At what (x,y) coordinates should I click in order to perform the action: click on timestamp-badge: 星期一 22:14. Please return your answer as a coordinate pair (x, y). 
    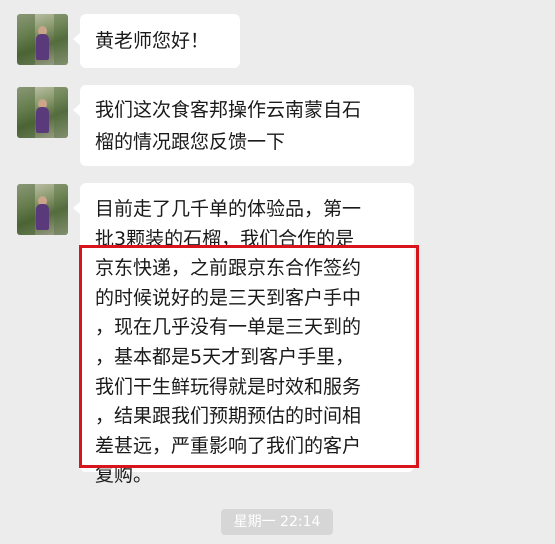
    Looking at the image, I should click on (277, 522).